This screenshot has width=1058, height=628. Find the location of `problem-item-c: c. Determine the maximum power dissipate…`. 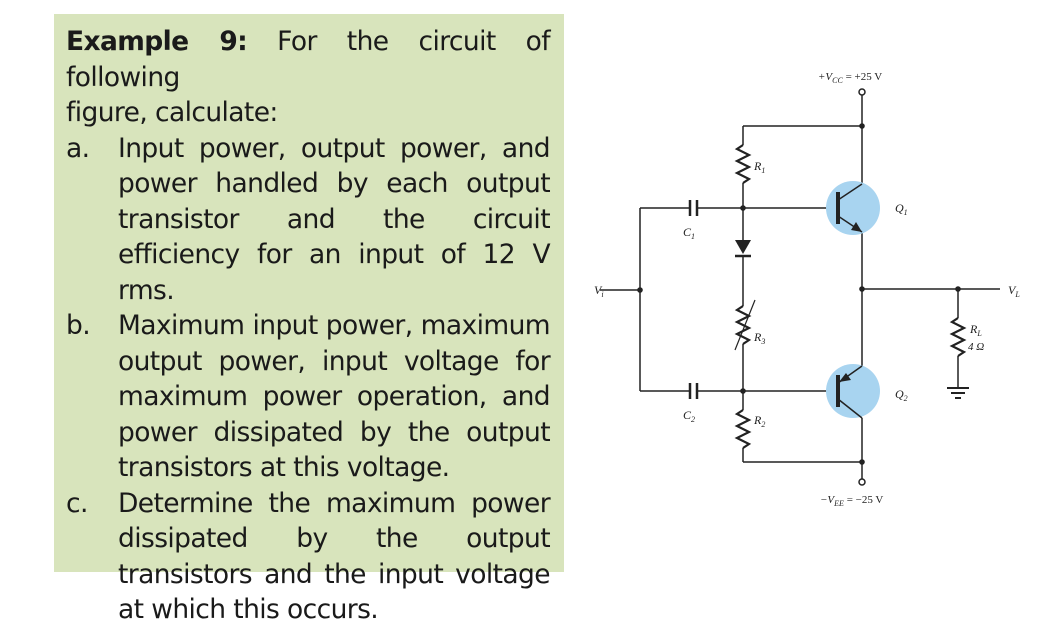

problem-item-c: c. Determine the maximum power dissipate… is located at coordinates (308, 557).